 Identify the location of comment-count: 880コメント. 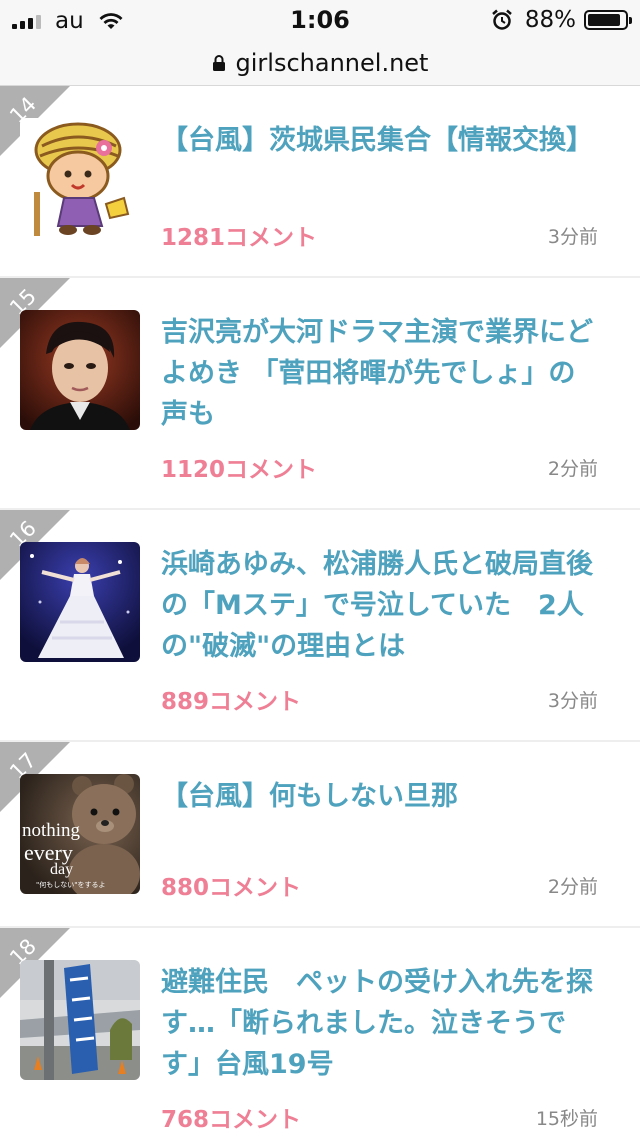
(231, 888).